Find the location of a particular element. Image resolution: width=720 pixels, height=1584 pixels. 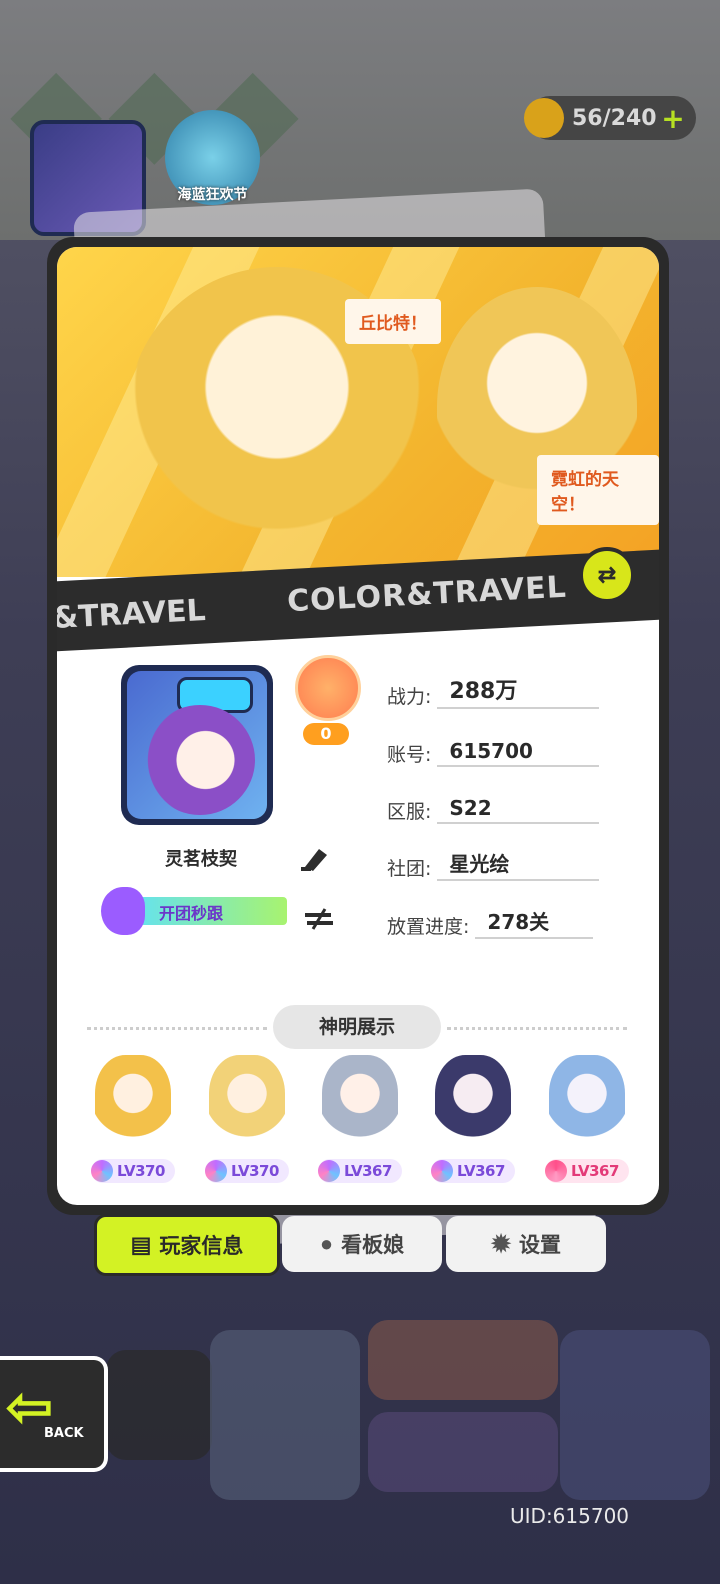

club-label: 社团: is located at coordinates (409, 869).